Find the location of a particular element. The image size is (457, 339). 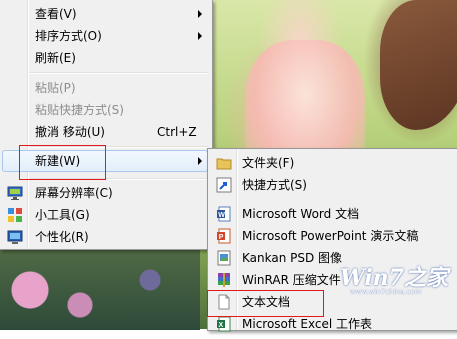

menu-item-resolution-label: 屏幕分辨率(C) is located at coordinates (74, 193).